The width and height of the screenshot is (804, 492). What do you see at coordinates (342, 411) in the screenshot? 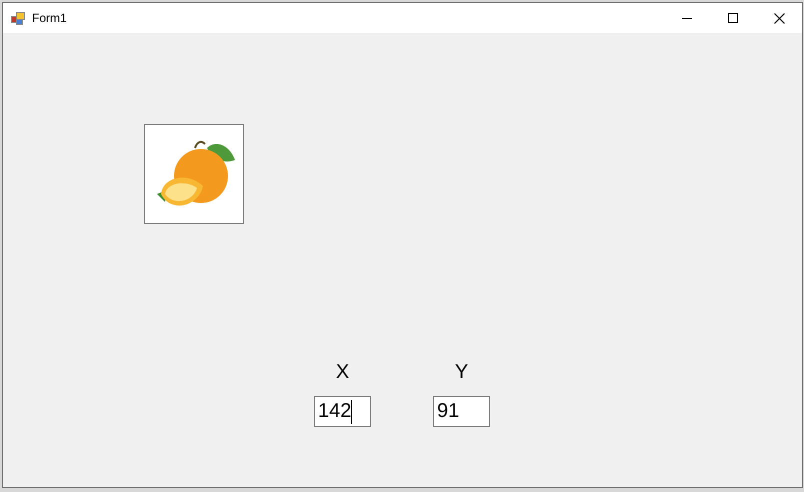
I see `input-field: 142` at bounding box center [342, 411].